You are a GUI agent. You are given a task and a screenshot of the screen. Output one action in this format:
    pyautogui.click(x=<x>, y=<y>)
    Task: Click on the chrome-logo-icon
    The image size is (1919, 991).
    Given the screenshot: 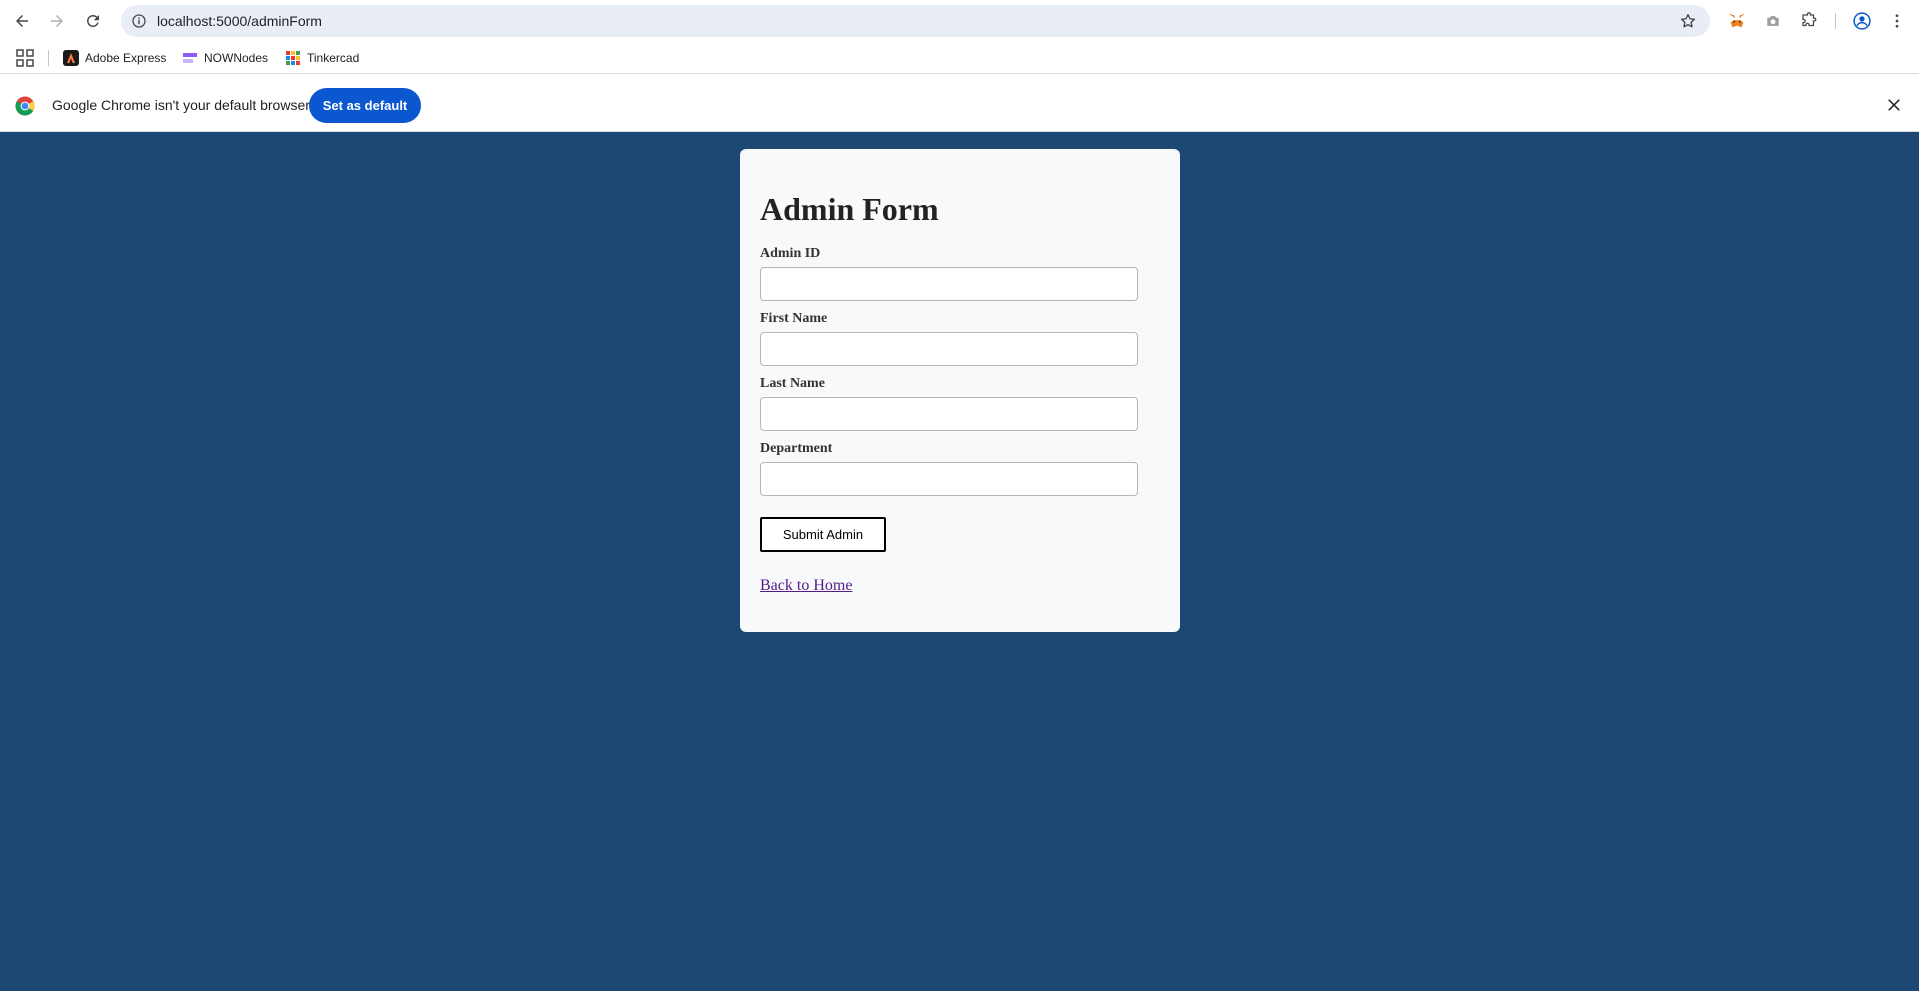 What is the action you would take?
    pyautogui.click(x=25, y=106)
    